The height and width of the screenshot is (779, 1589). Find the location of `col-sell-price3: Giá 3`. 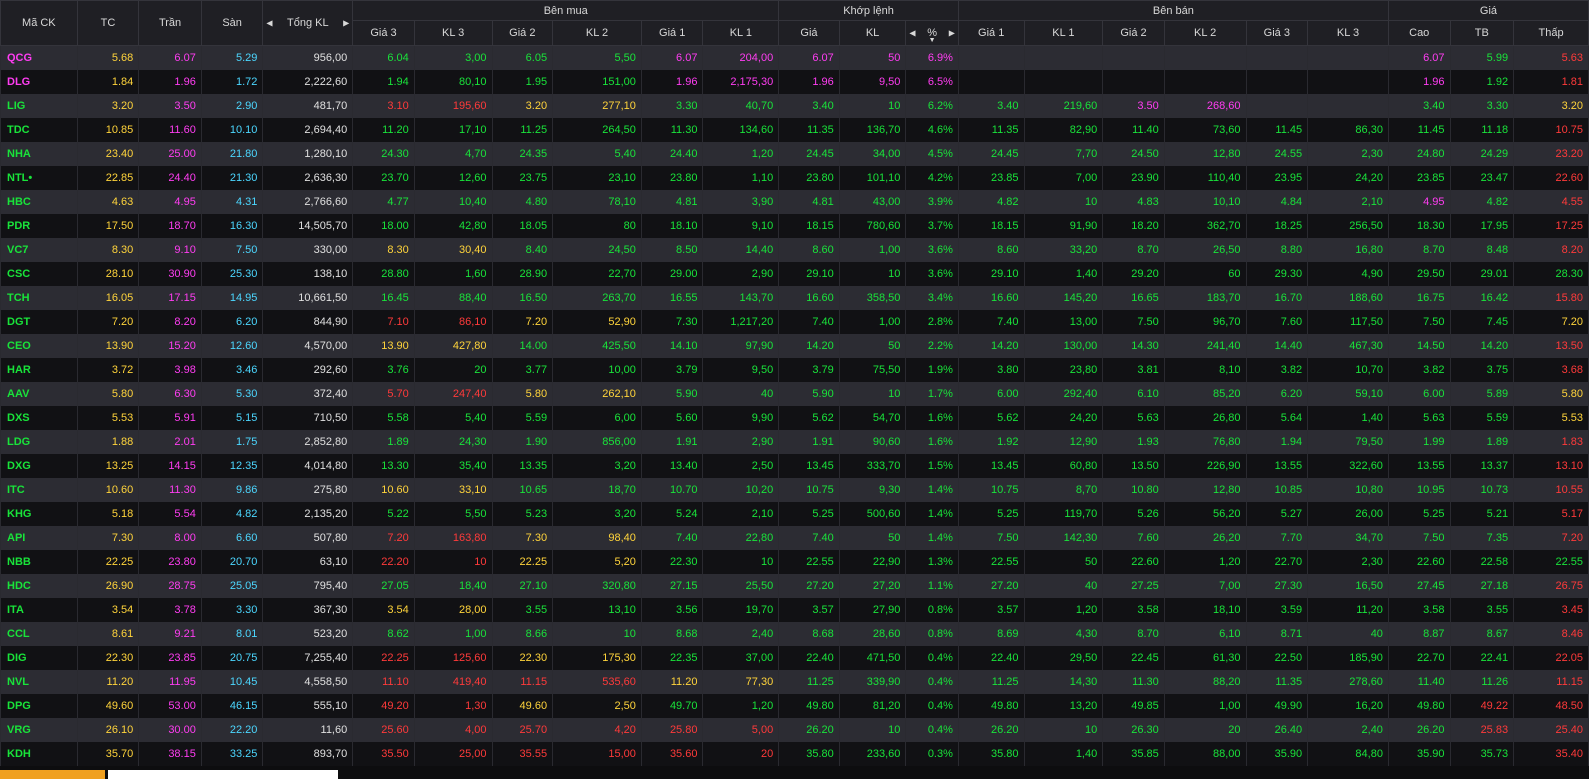

col-sell-price3: Giá 3 is located at coordinates (1277, 33).